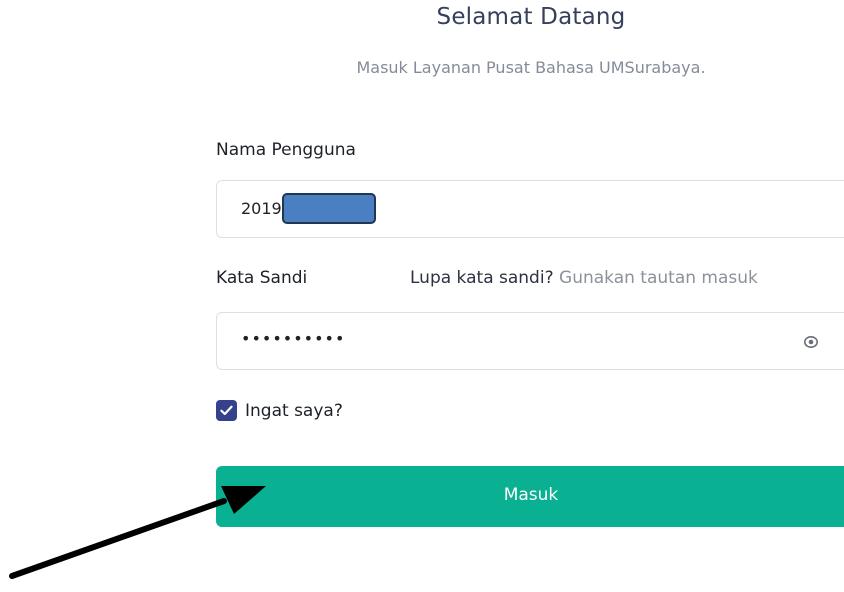  Describe the element at coordinates (286, 150) in the screenshot. I see `username-label: Nama Pengguna` at that location.